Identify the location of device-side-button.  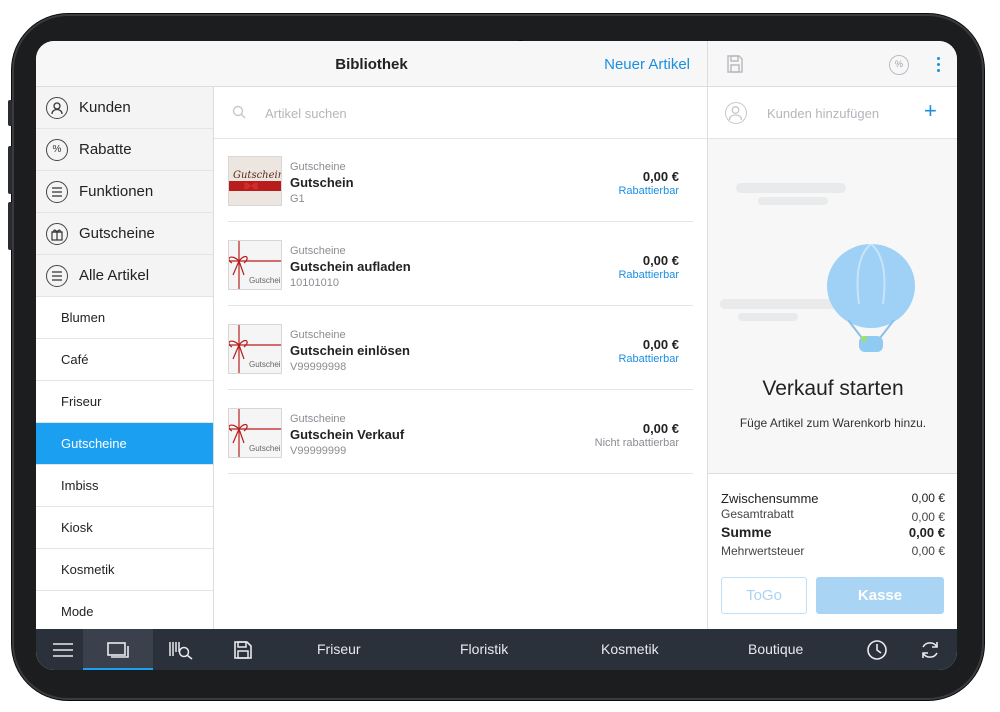
(10, 113).